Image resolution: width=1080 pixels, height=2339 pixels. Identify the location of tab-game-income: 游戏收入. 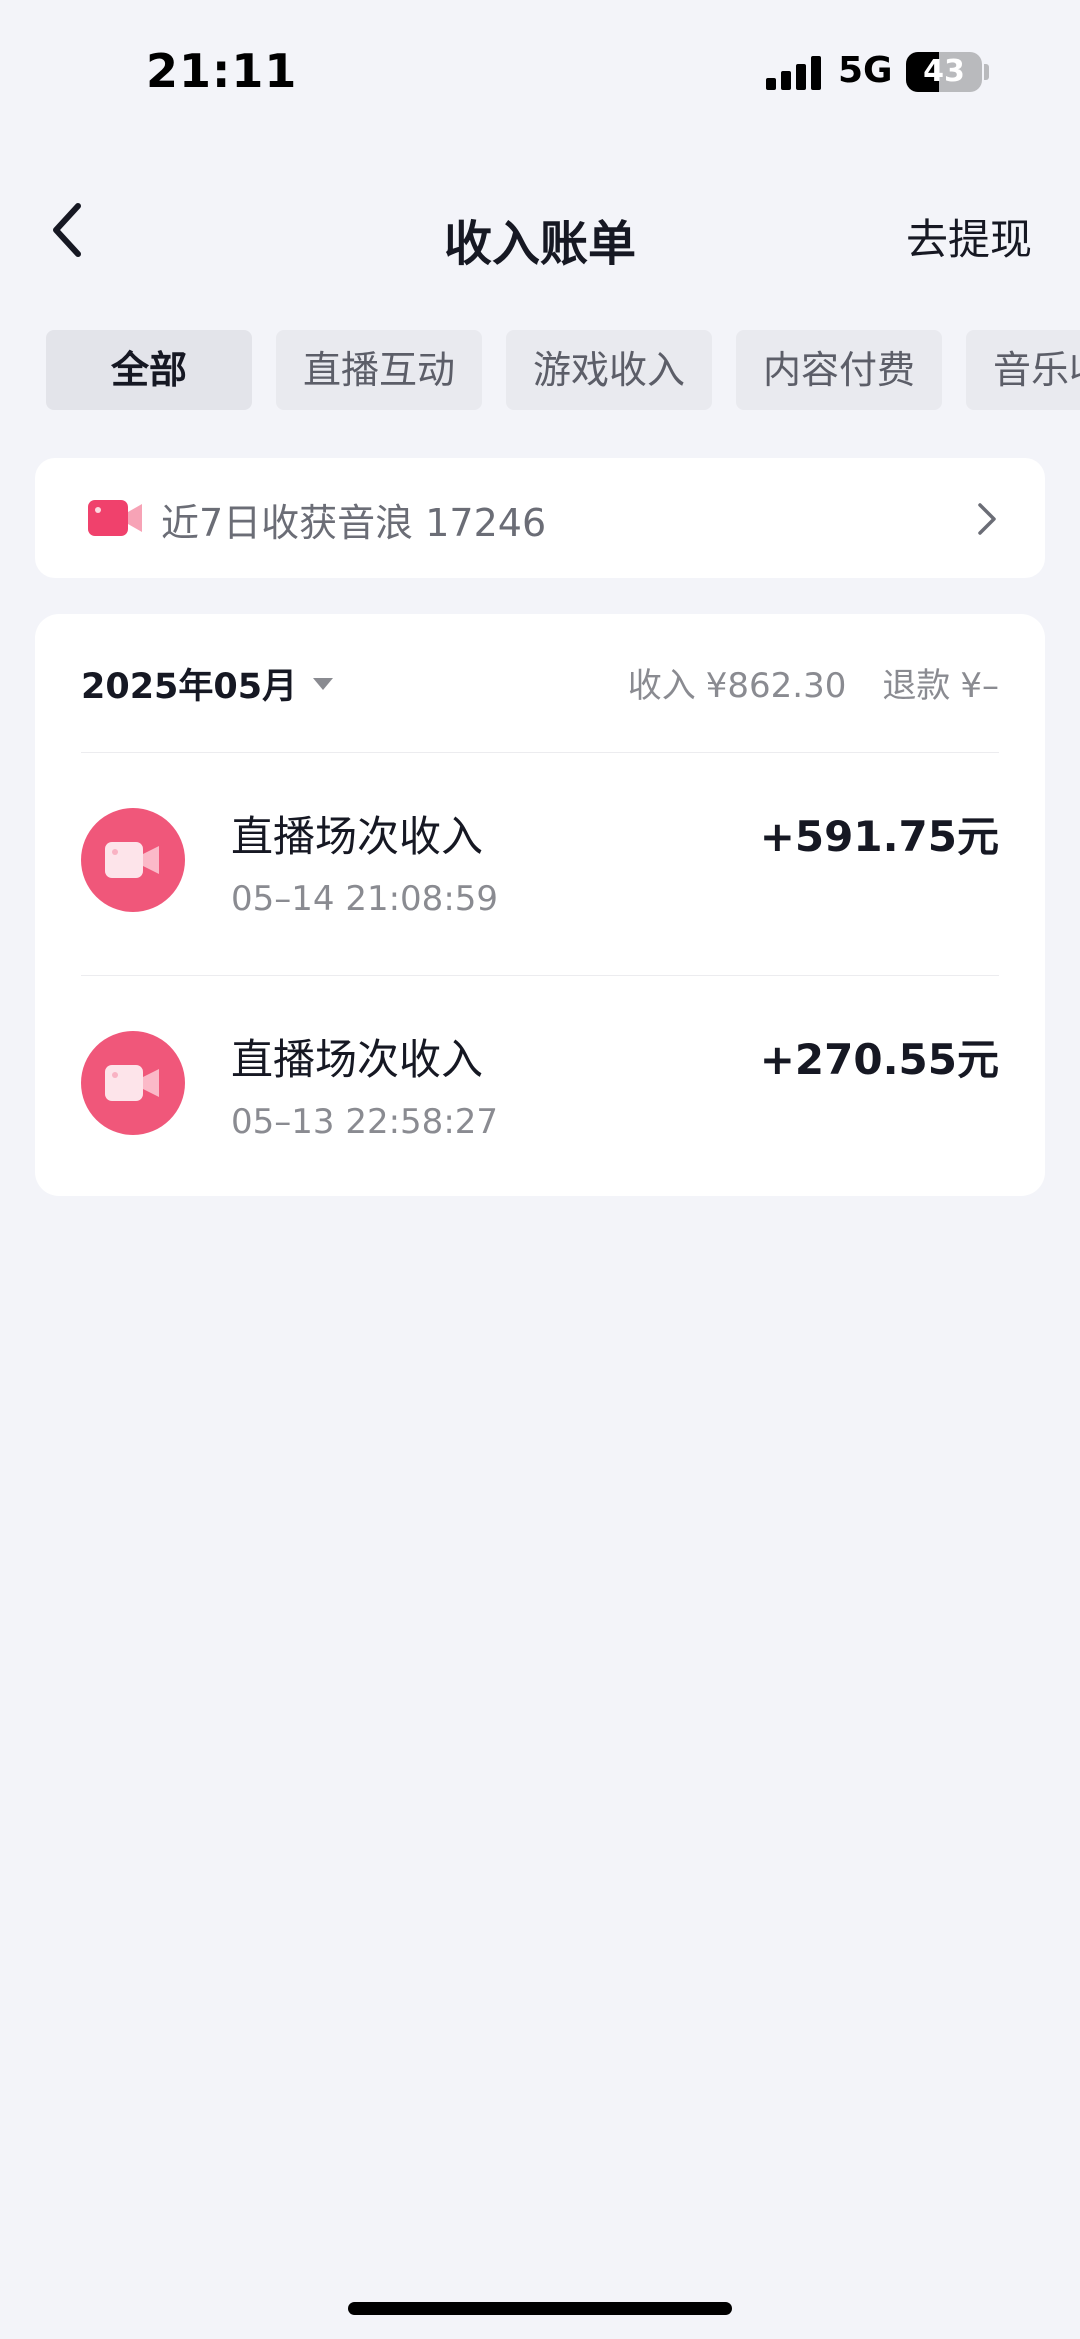
(609, 370).